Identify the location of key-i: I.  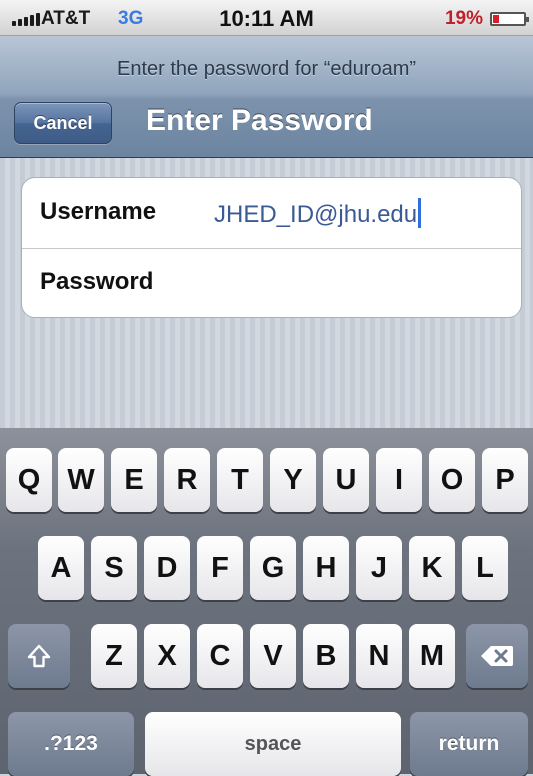
(399, 480).